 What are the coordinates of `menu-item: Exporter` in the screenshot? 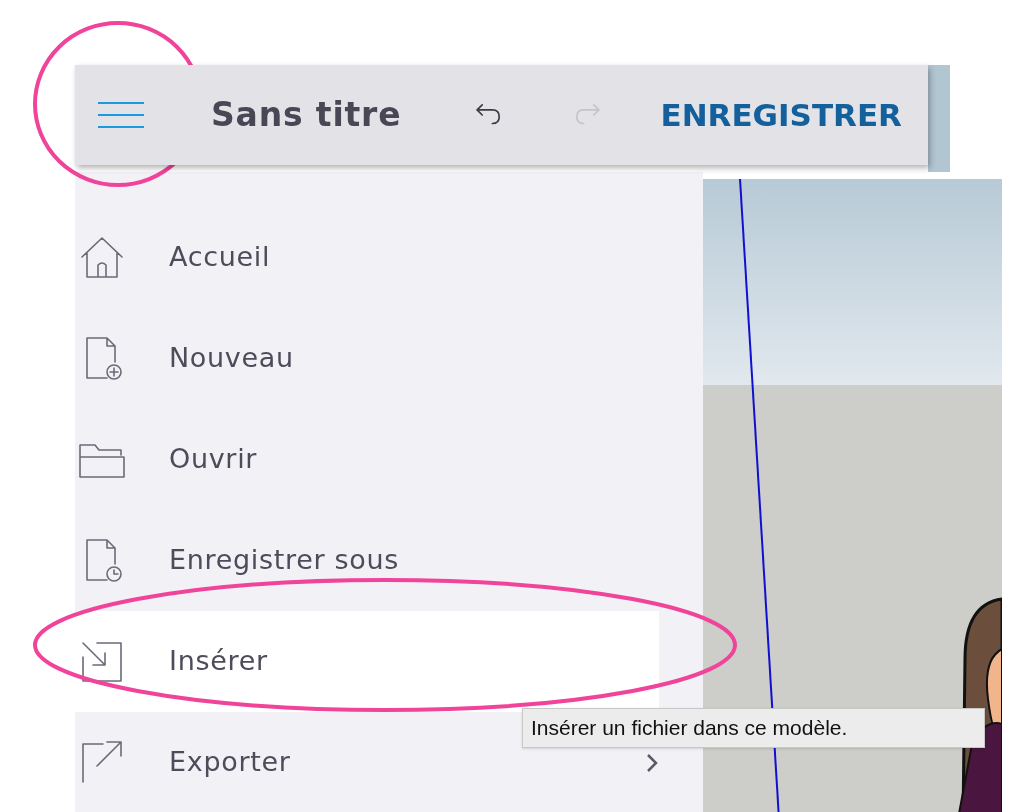 It's located at (183, 762).